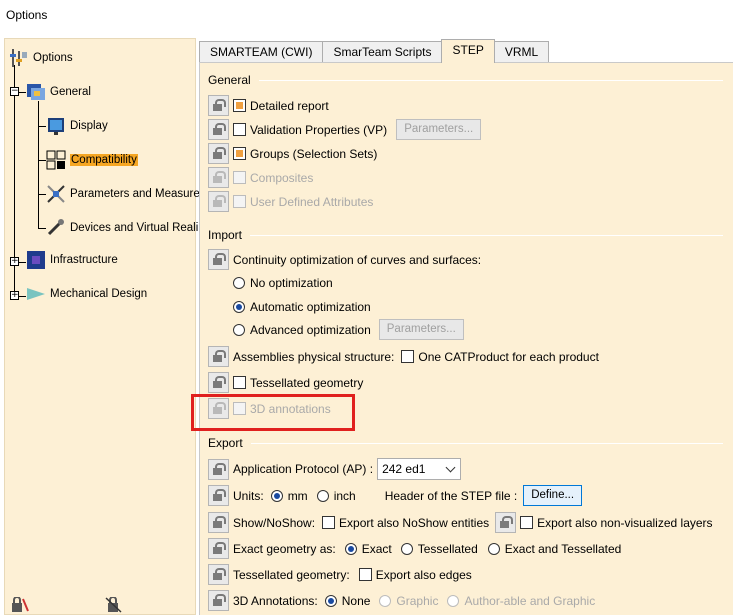 This screenshot has width=733, height=616. I want to click on row-import-tessellated: Tessellated geometry, so click(285, 382).